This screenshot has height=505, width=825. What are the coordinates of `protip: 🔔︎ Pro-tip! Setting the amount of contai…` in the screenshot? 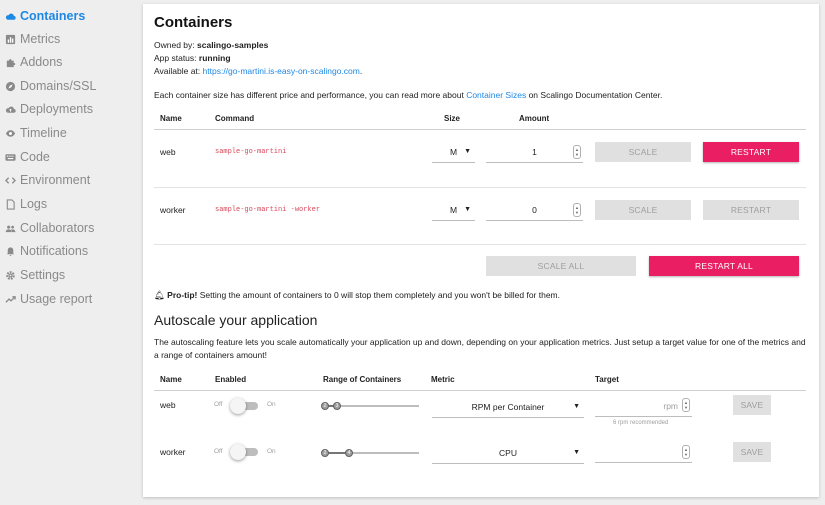 It's located at (357, 295).